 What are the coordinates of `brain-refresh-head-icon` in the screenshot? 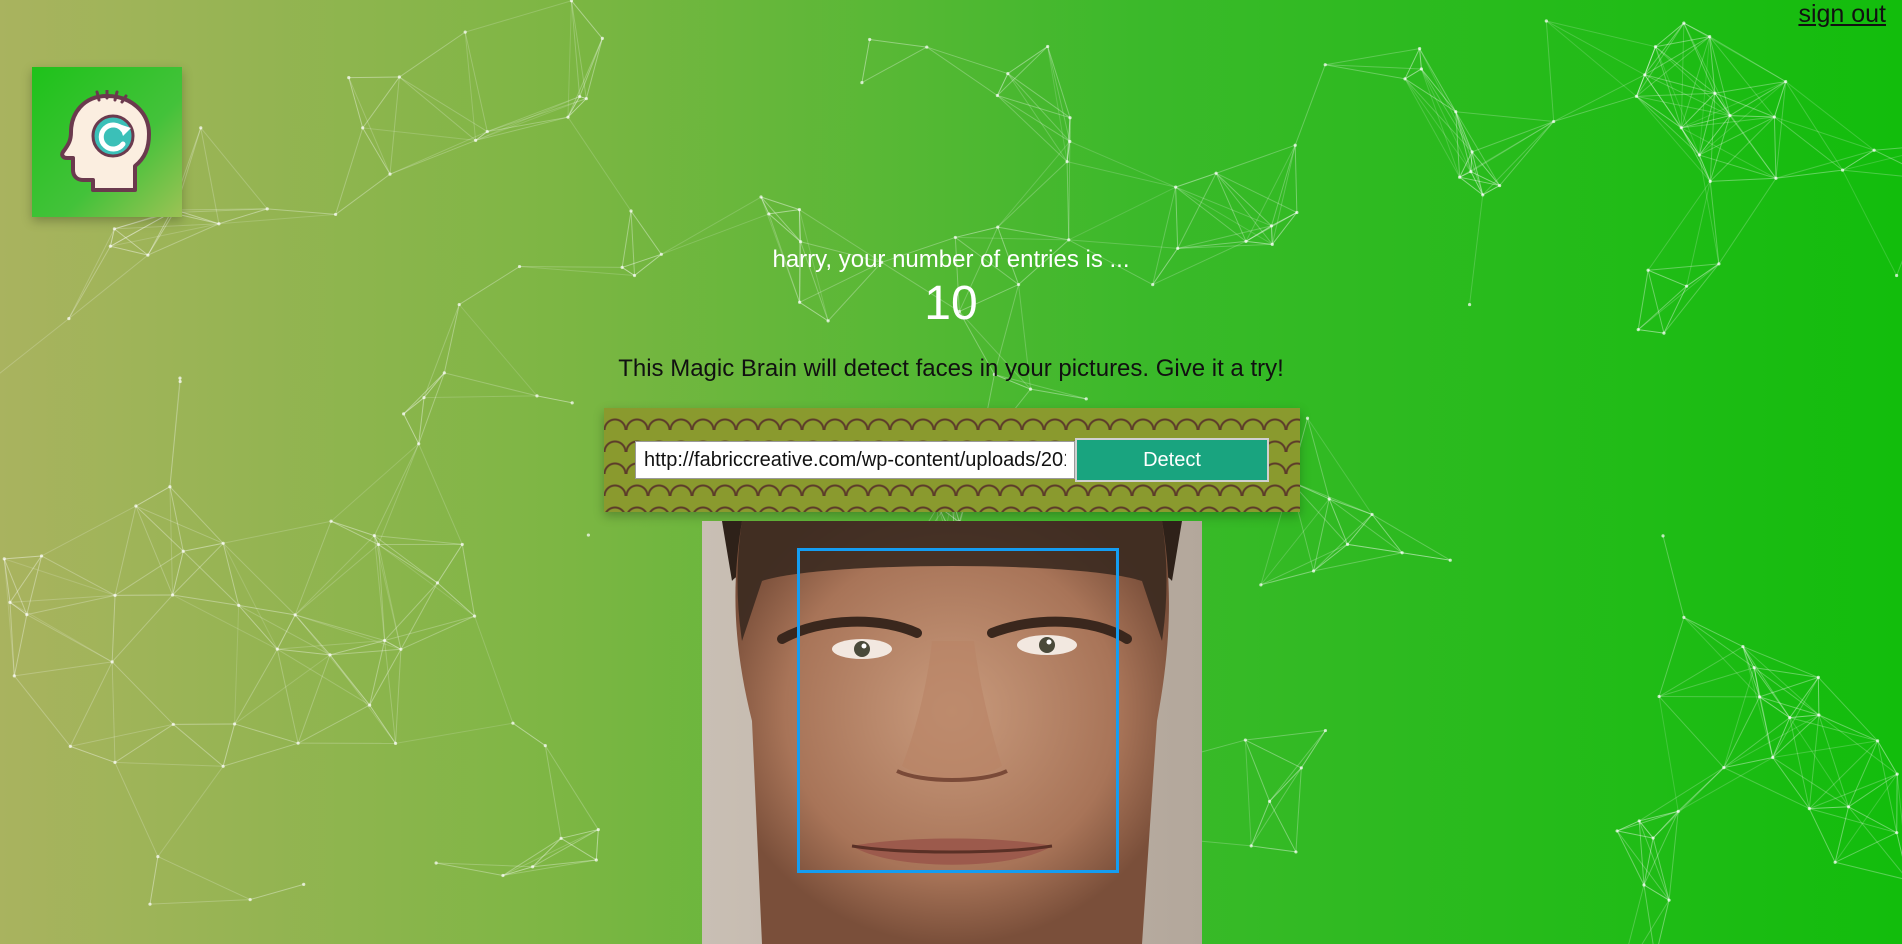 It's located at (105, 141).